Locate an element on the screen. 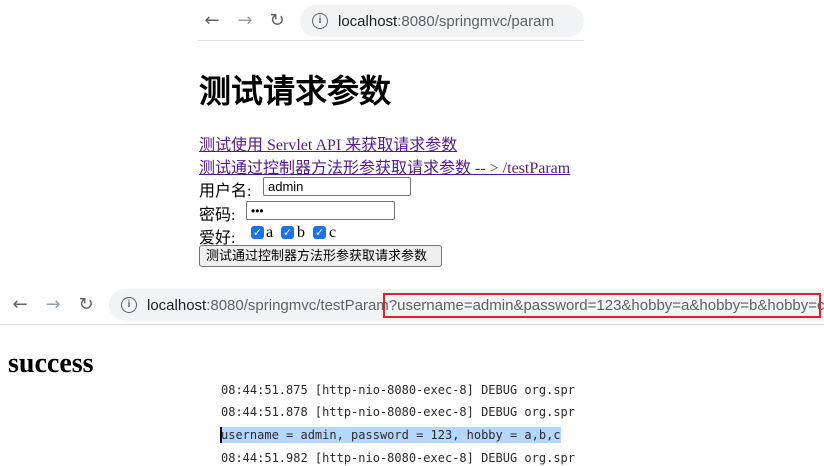 The image size is (824, 466). hobby-checkbox-b: ✓ is located at coordinates (287, 232).